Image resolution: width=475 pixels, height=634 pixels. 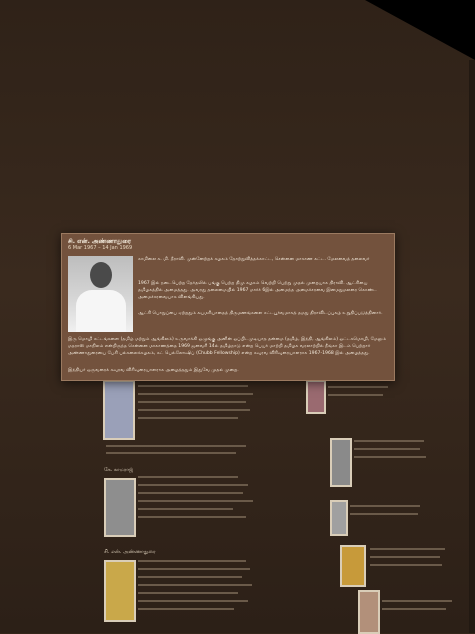 I want to click on portrait-head, so click(x=101, y=275).